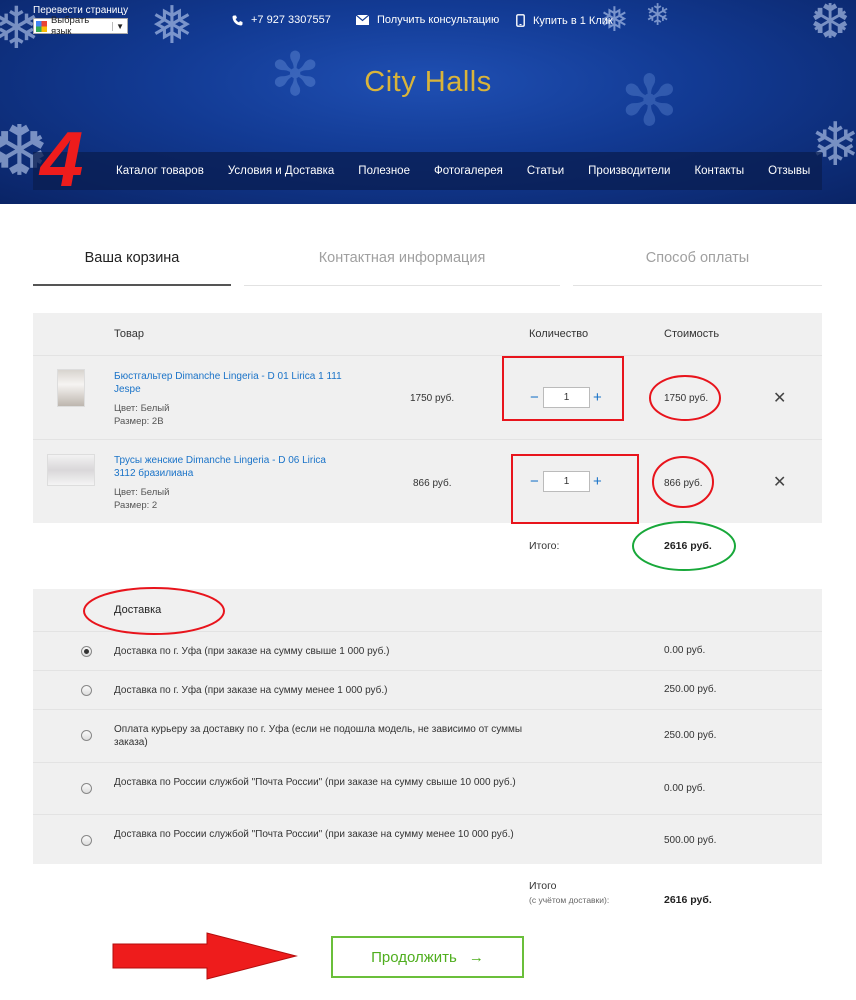 The image size is (856, 1000). What do you see at coordinates (719, 171) in the screenshot?
I see `nav-item-contacts: Контакты` at bounding box center [719, 171].